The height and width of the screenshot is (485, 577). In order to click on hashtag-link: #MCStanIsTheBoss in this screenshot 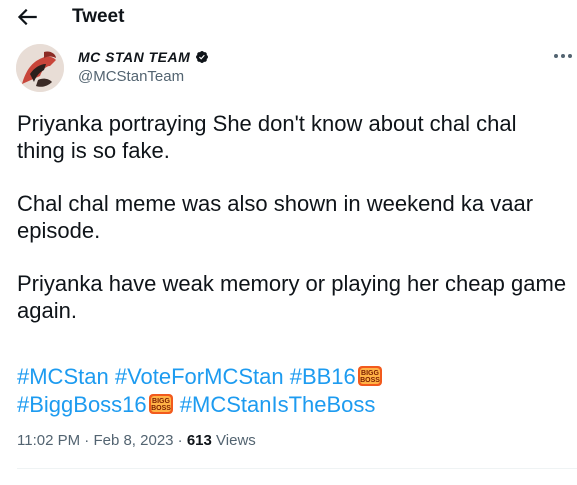, I will do `click(278, 404)`.